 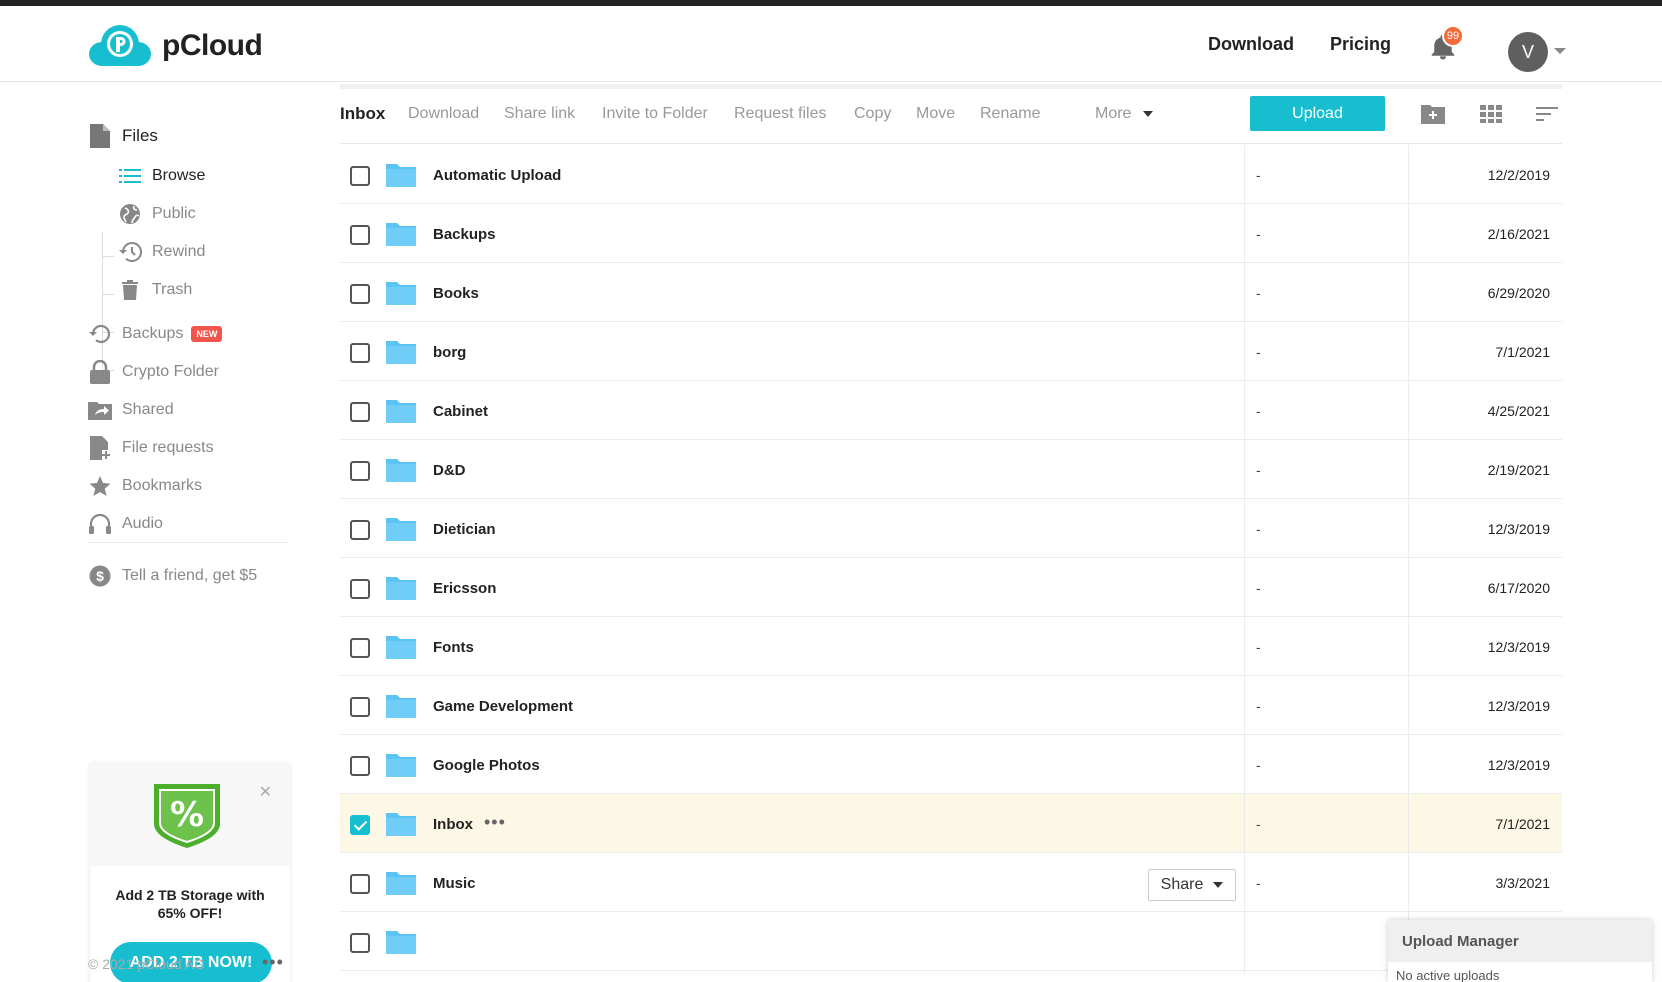 I want to click on table-row: Books - 6/29/2020, so click(x=951, y=294).